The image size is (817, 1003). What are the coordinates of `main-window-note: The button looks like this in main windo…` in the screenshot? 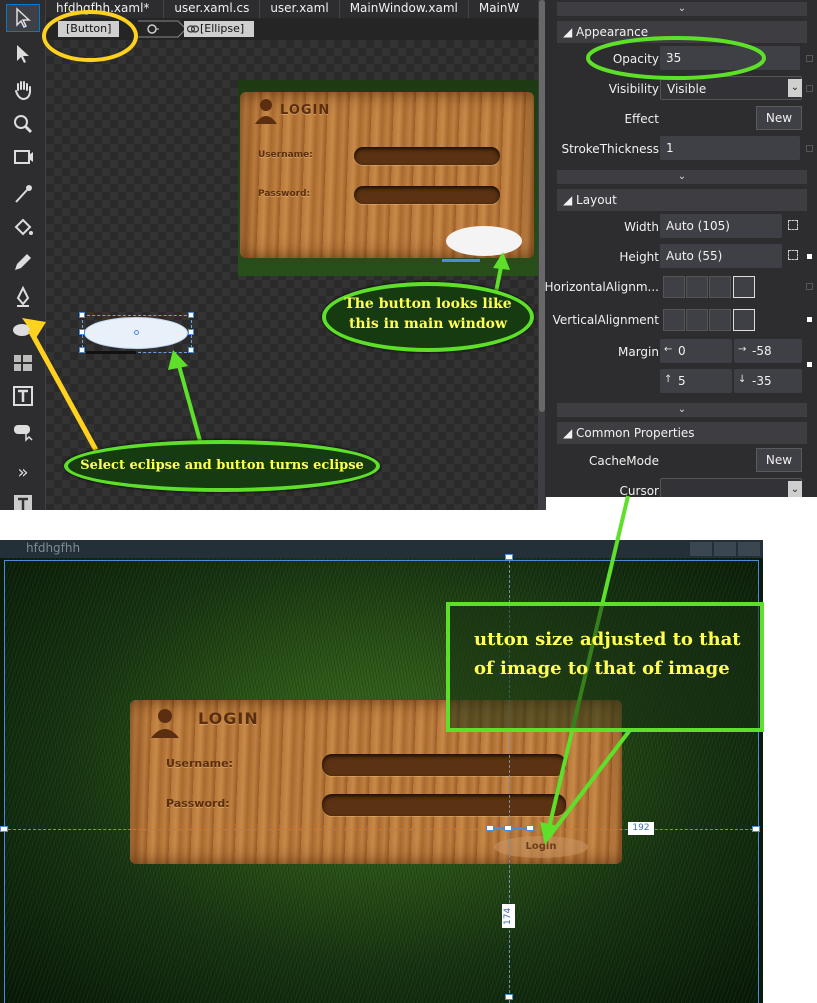 It's located at (428, 314).